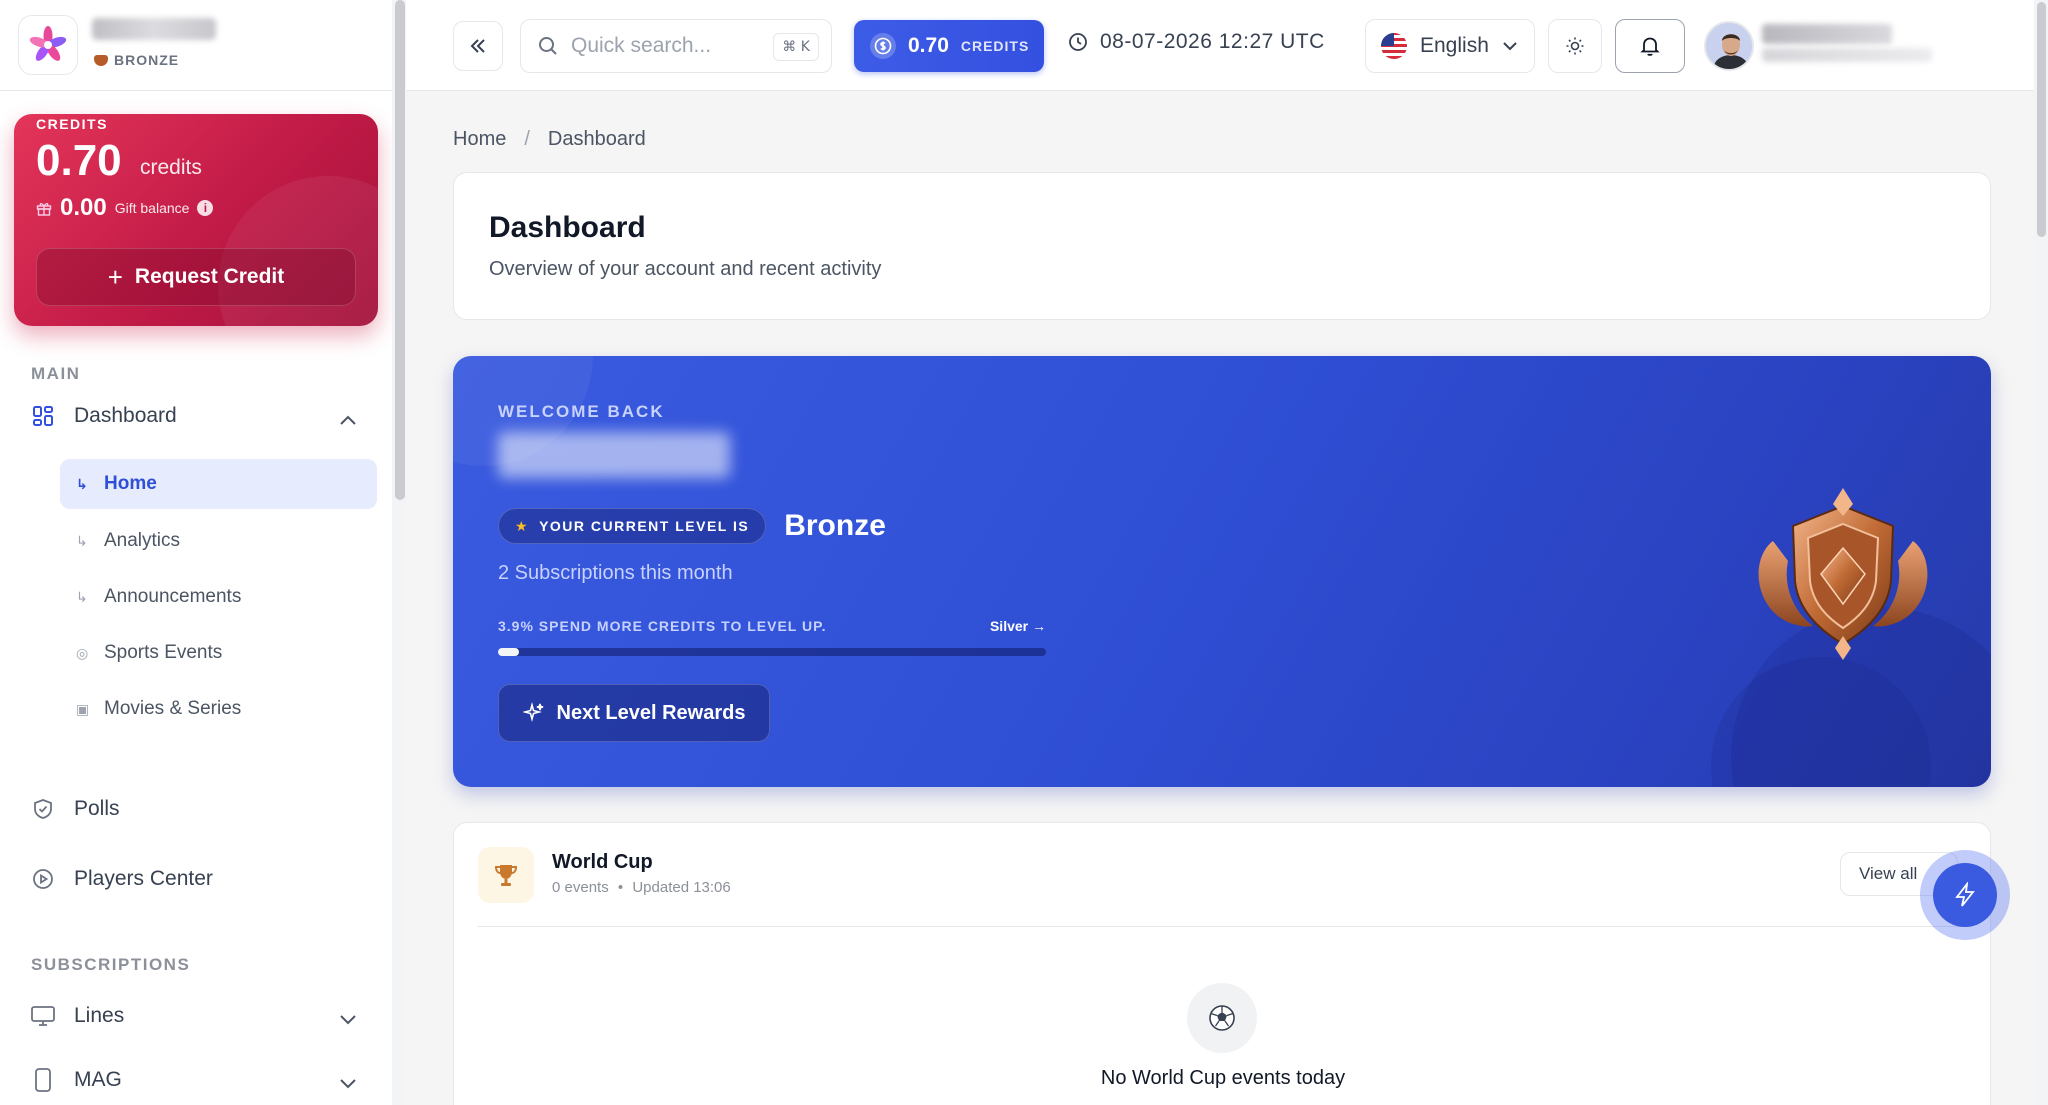 The height and width of the screenshot is (1105, 2048). What do you see at coordinates (928, 45) in the screenshot?
I see `header-credits-amount: 0.70` at bounding box center [928, 45].